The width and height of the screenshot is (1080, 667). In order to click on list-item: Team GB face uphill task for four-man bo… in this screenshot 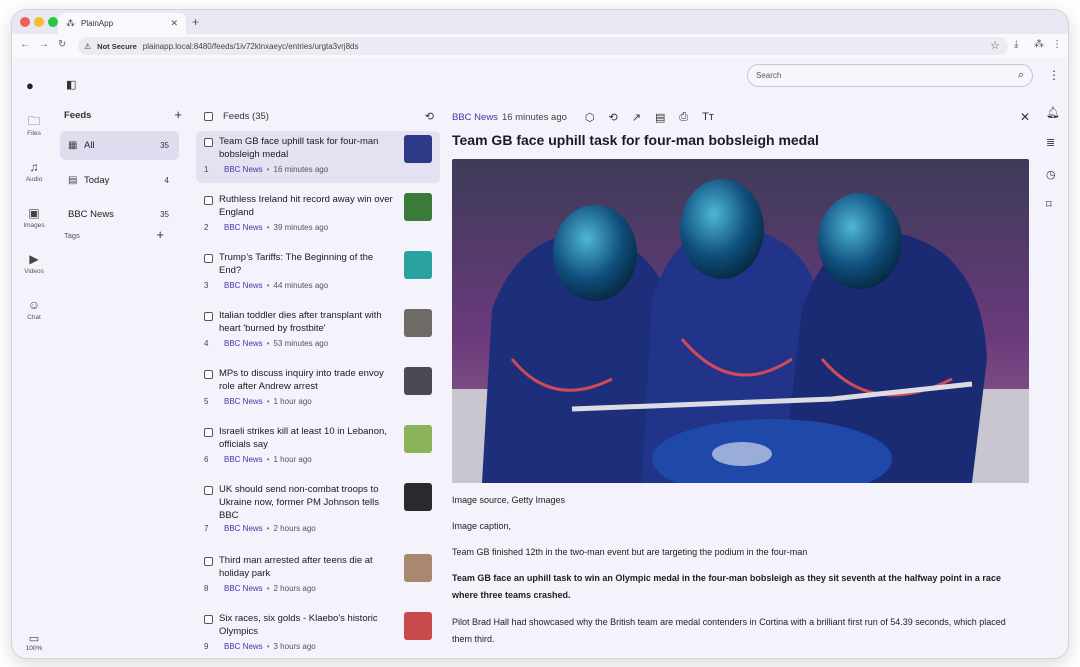, I will do `click(318, 157)`.